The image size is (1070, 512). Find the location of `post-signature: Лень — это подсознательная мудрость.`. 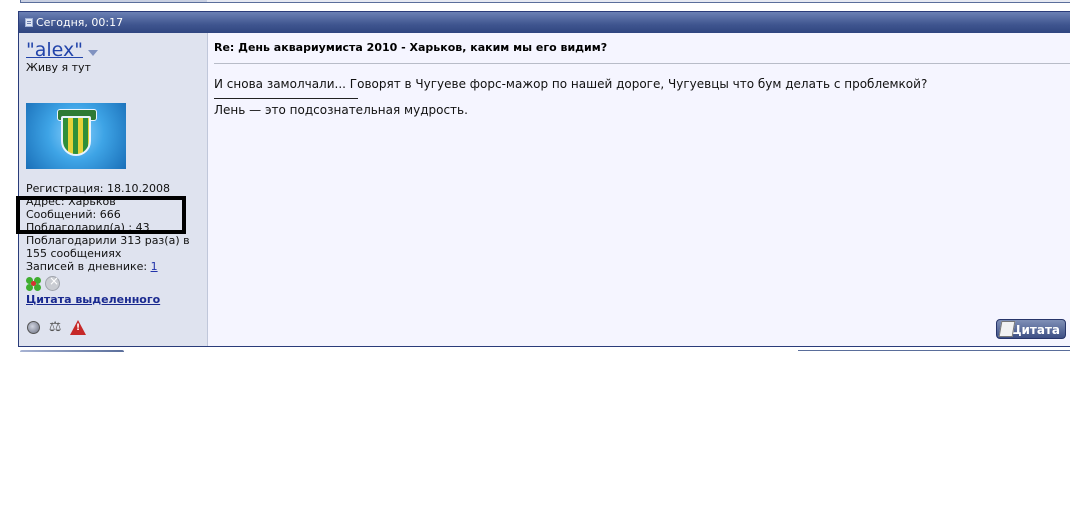

post-signature: Лень — это подсознательная мудрость. is located at coordinates (341, 110).